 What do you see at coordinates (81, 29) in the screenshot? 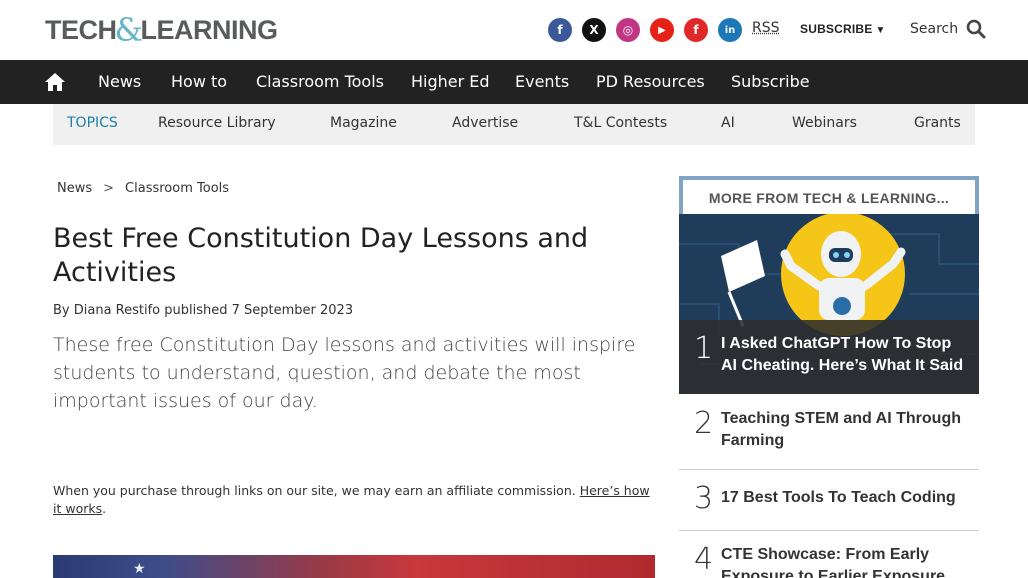
I see `logo-text-tech: TECH` at bounding box center [81, 29].